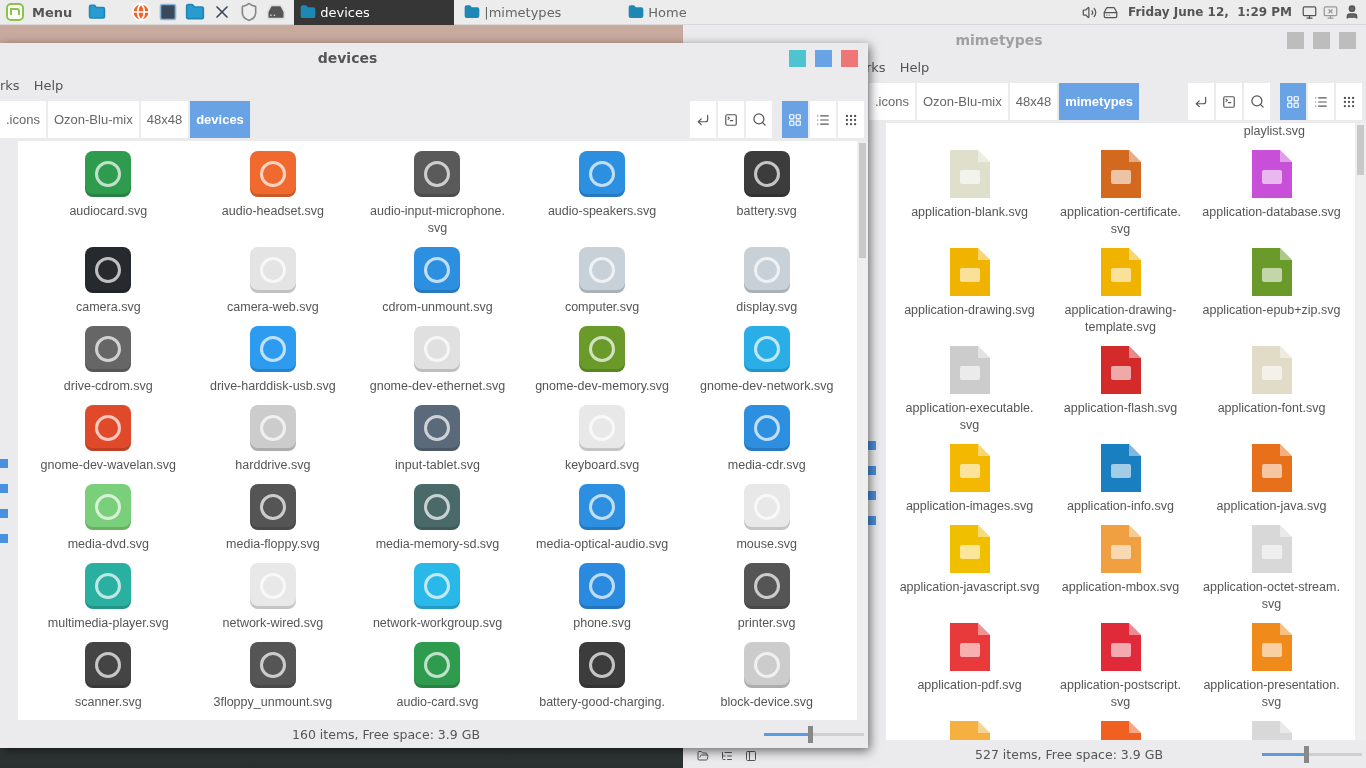 This screenshot has height=768, width=1366. I want to click on file-label: media-cdr.svg, so click(766, 465).